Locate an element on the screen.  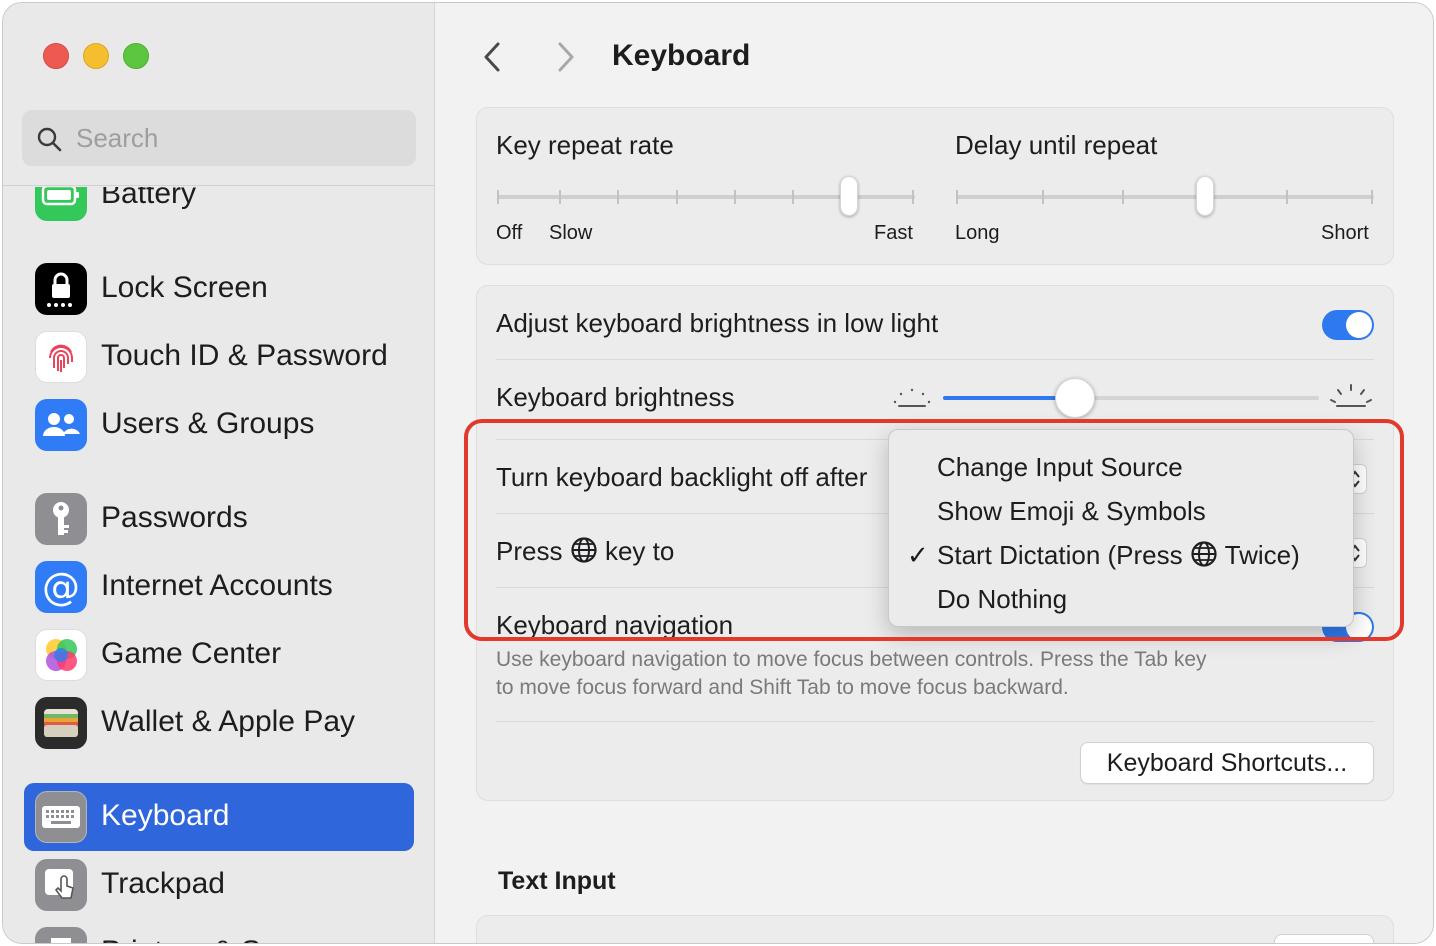
sidebar-item-label: Wallet & Apple Pay is located at coordinates (228, 721).